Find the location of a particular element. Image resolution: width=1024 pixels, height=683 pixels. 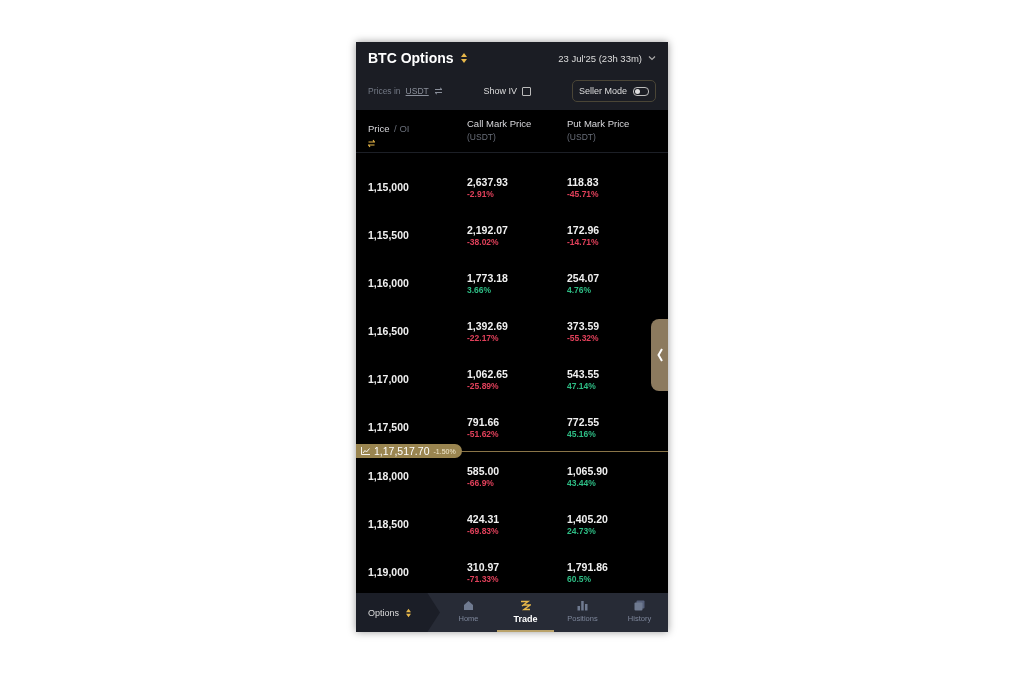

call-price-change: -25.89% is located at coordinates (483, 385).